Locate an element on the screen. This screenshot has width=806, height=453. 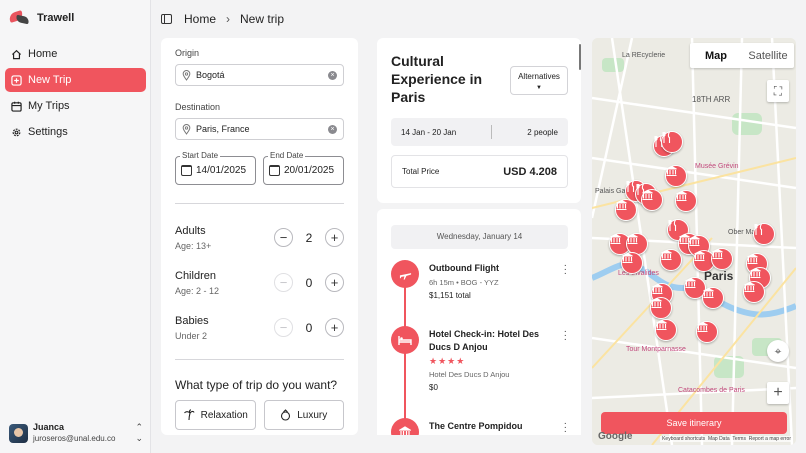
destination-label: Destination is located at coordinates (198, 107).